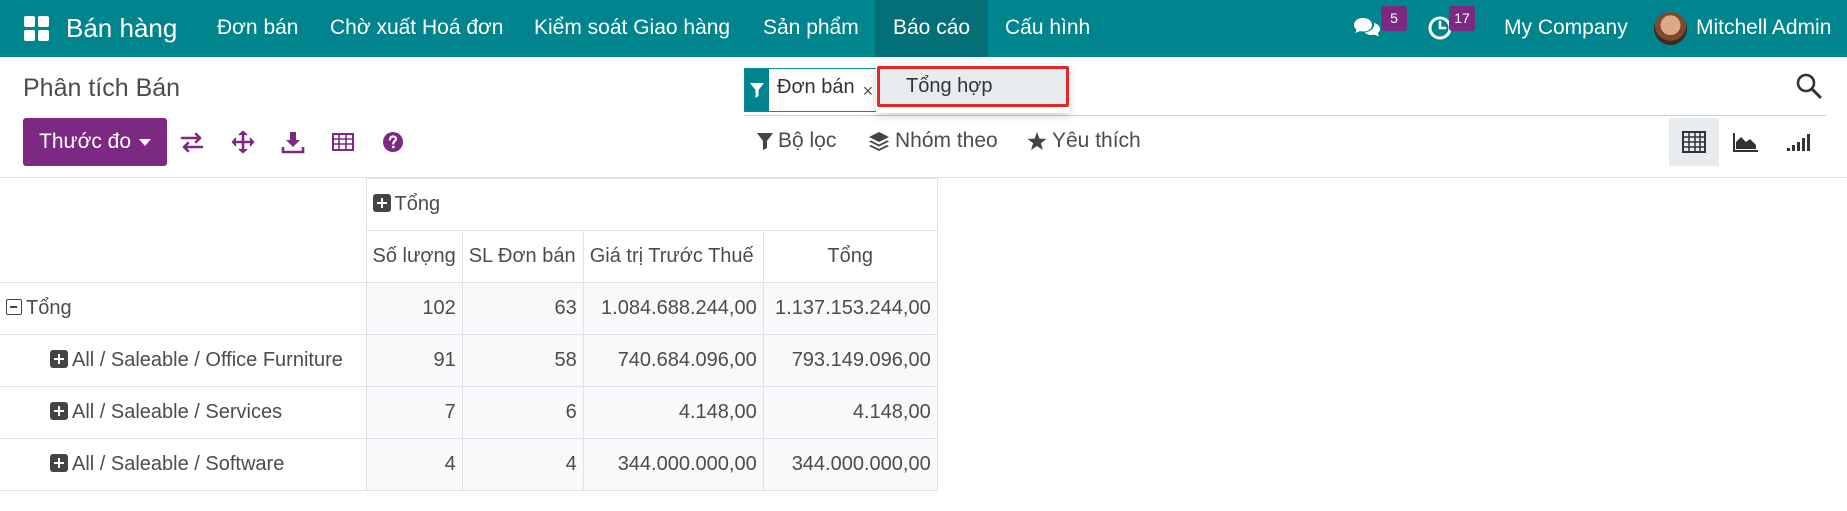 The image size is (1847, 511). What do you see at coordinates (414, 360) in the screenshot?
I see `cell-value: 91` at bounding box center [414, 360].